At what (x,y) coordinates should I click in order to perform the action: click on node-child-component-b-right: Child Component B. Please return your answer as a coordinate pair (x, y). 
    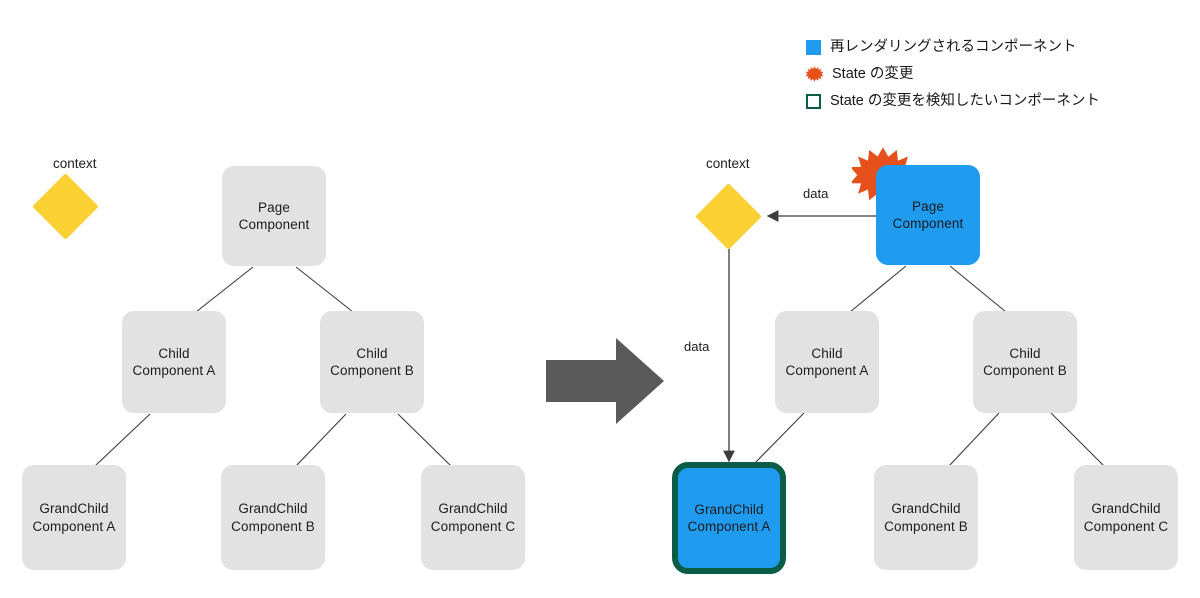
    Looking at the image, I should click on (1025, 362).